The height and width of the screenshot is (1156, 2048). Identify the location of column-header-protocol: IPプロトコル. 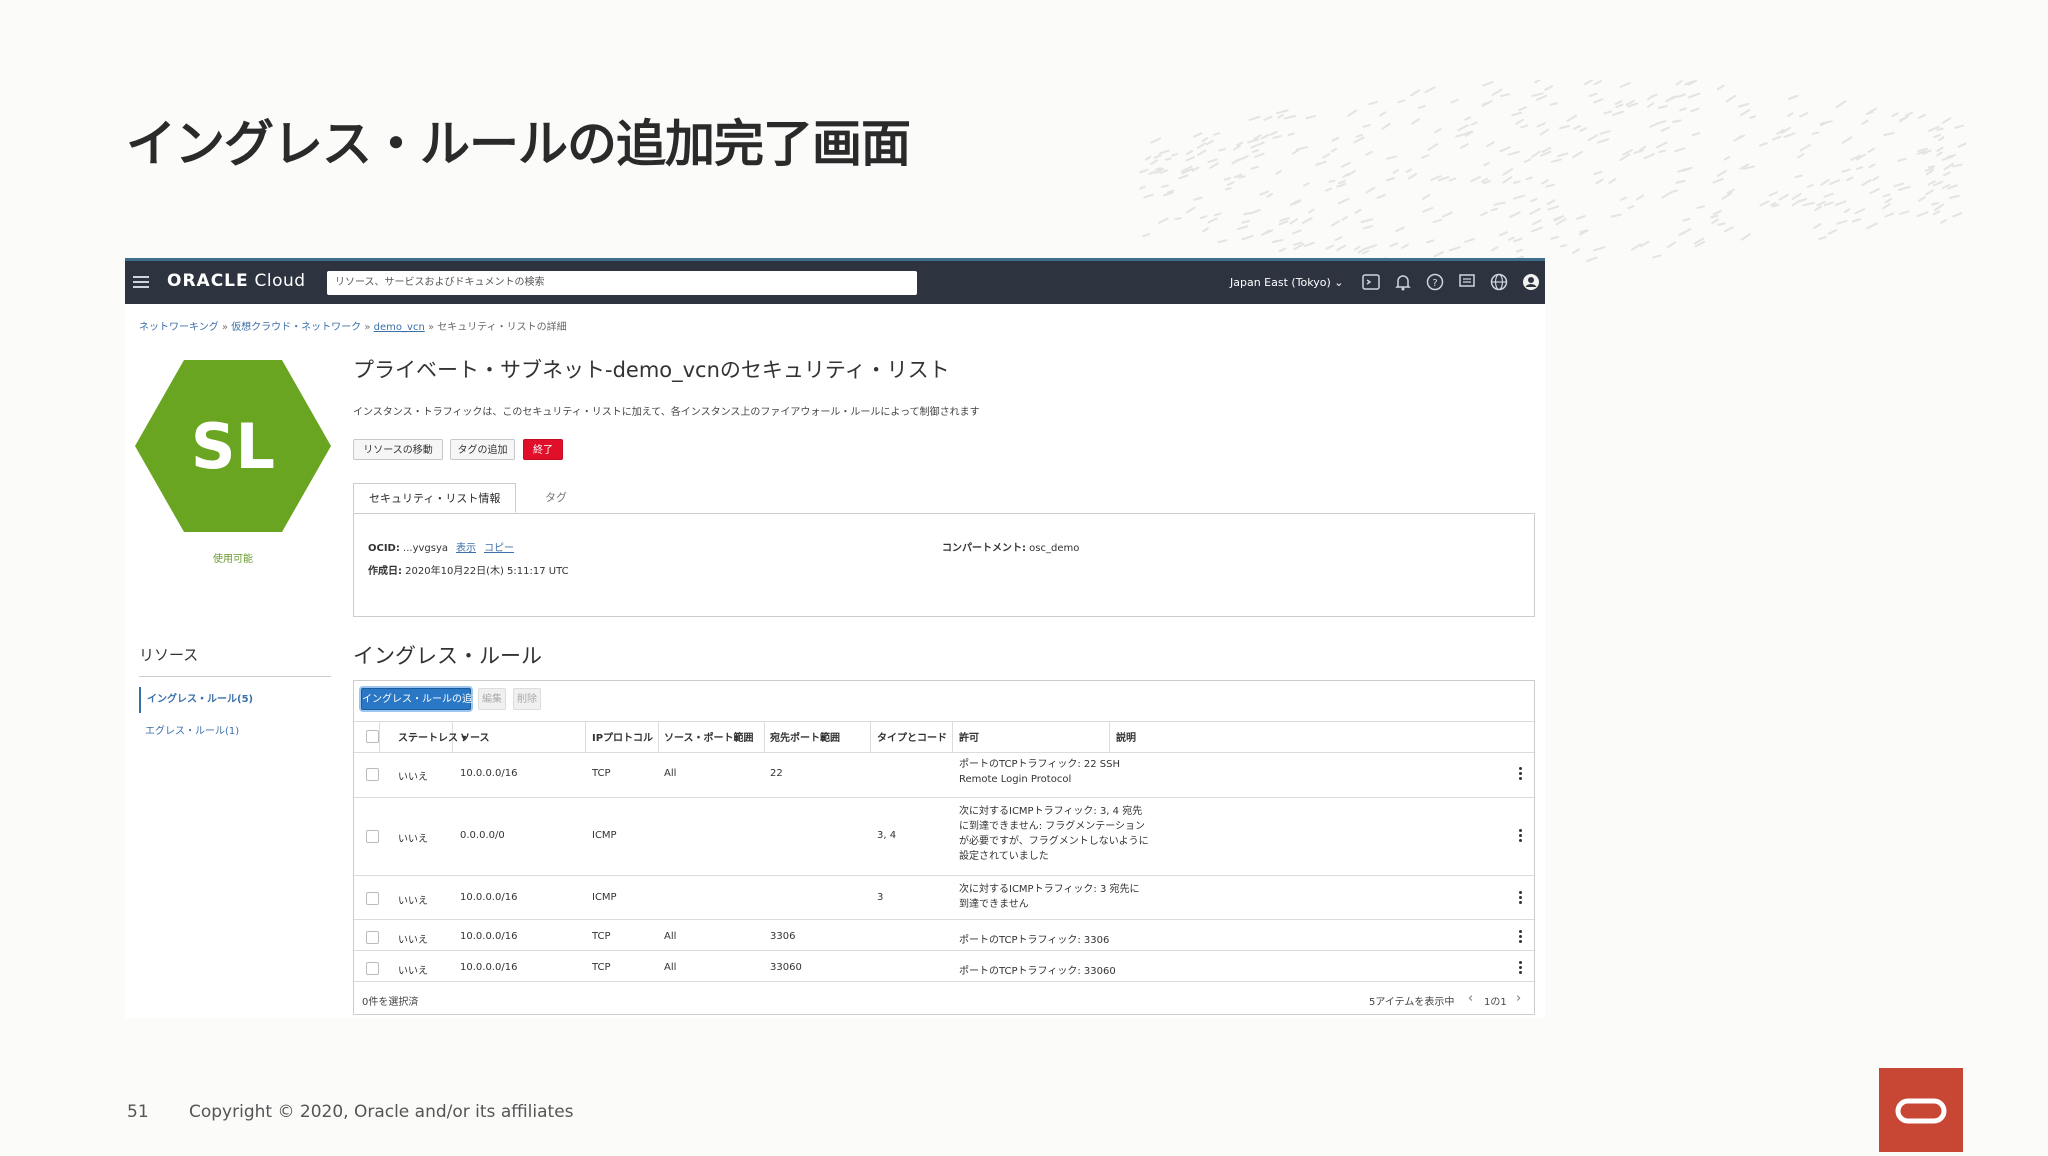
(623, 738).